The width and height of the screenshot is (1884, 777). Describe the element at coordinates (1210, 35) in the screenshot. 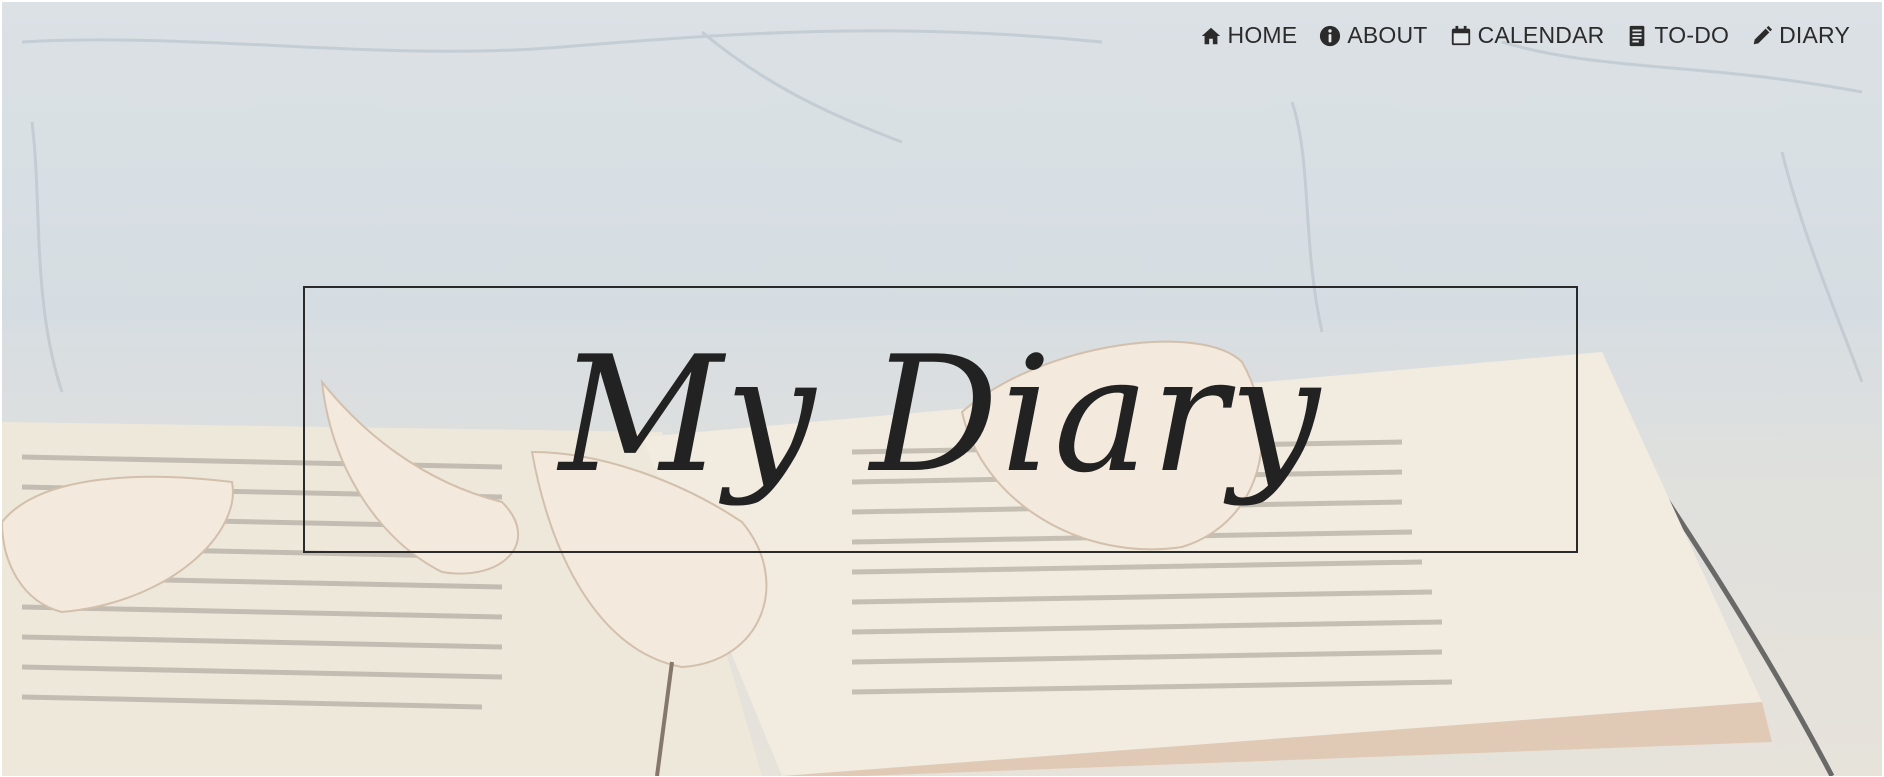

I see `home-icon` at that location.